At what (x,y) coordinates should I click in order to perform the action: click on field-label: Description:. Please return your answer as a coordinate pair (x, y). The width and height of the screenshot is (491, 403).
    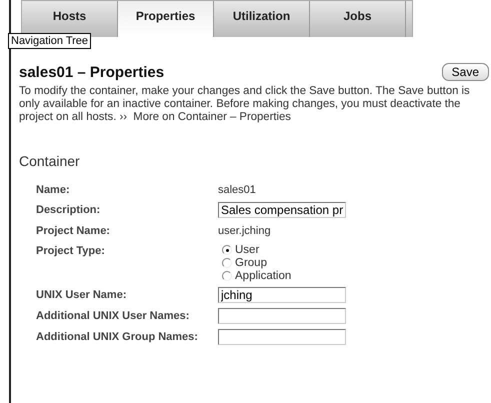
    Looking at the image, I should click on (69, 210).